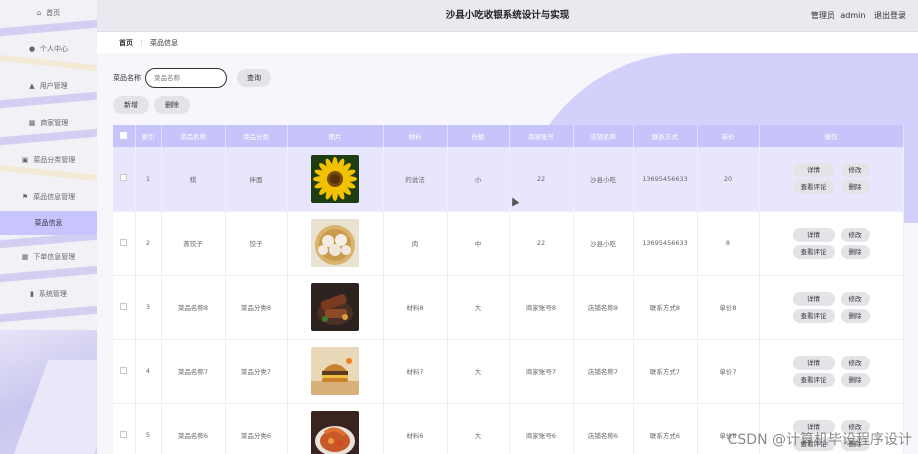 This screenshot has height=454, width=918. I want to click on sidebar-item-system: ▮ 系统管理, so click(48, 294).